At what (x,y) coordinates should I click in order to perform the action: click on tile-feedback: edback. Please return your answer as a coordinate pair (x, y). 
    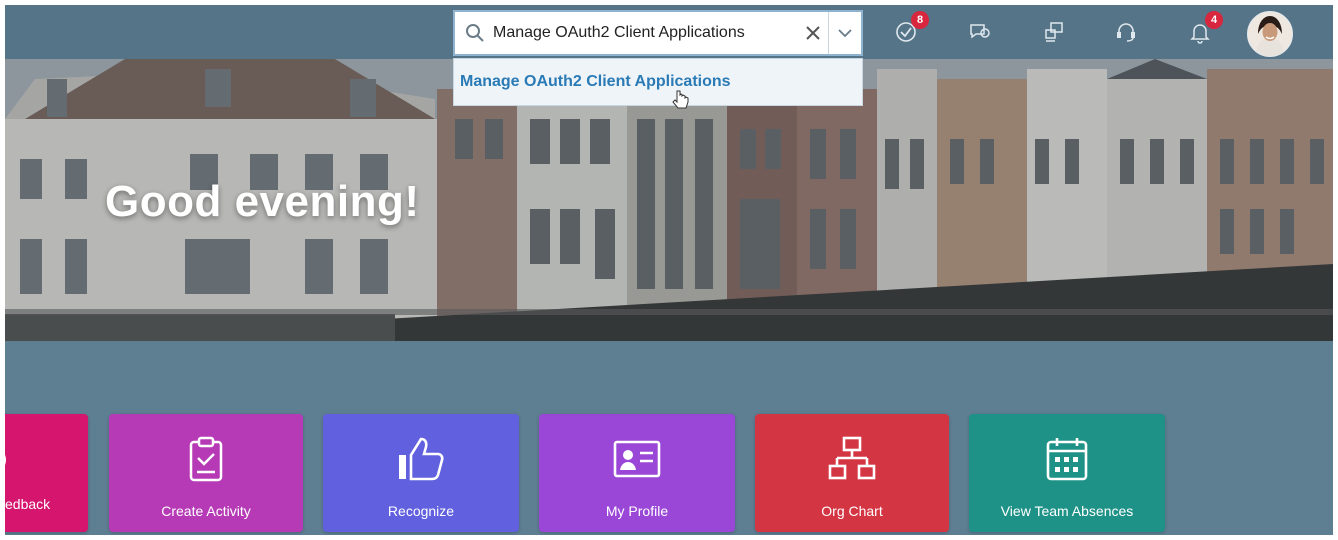
    Looking at the image, I should click on (46, 473).